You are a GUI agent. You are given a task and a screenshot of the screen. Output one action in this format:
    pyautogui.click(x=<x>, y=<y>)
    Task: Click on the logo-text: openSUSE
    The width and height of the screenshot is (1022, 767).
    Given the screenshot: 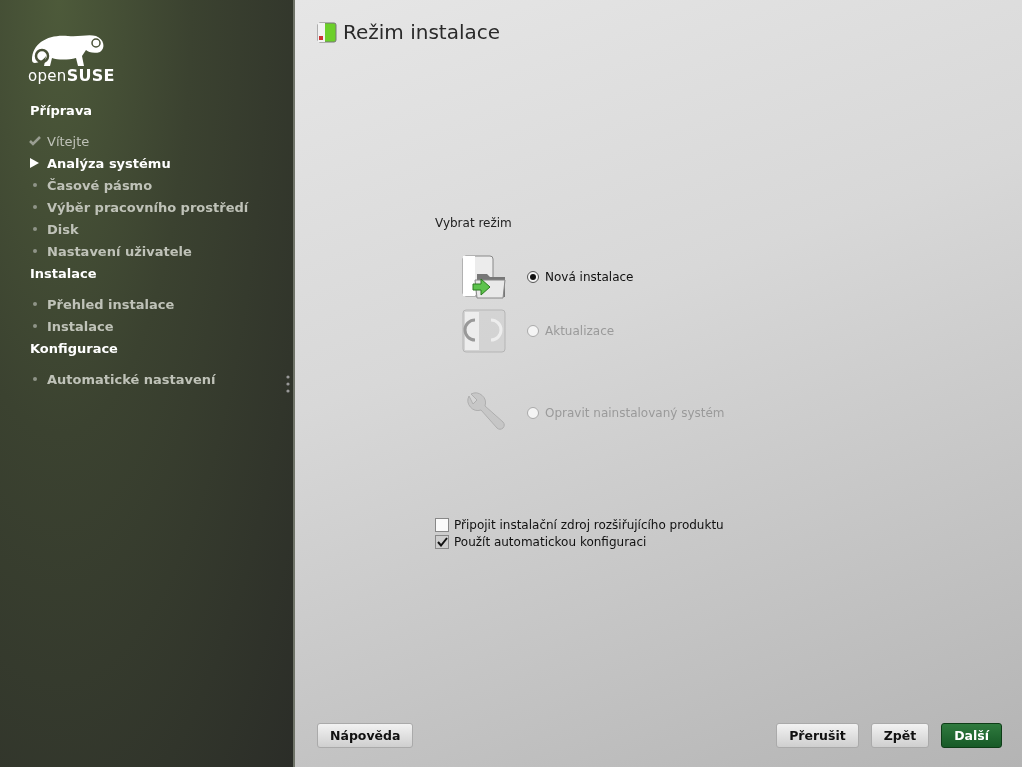 What is the action you would take?
    pyautogui.click(x=72, y=75)
    